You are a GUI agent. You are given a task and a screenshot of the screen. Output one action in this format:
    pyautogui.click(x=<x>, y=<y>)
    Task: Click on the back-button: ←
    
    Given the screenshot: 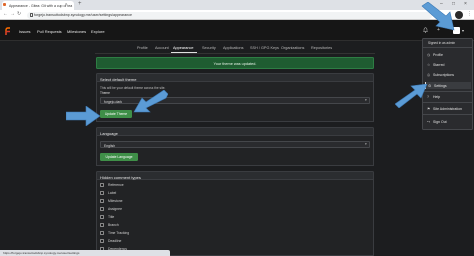 What is the action you would take?
    pyautogui.click(x=5, y=14)
    